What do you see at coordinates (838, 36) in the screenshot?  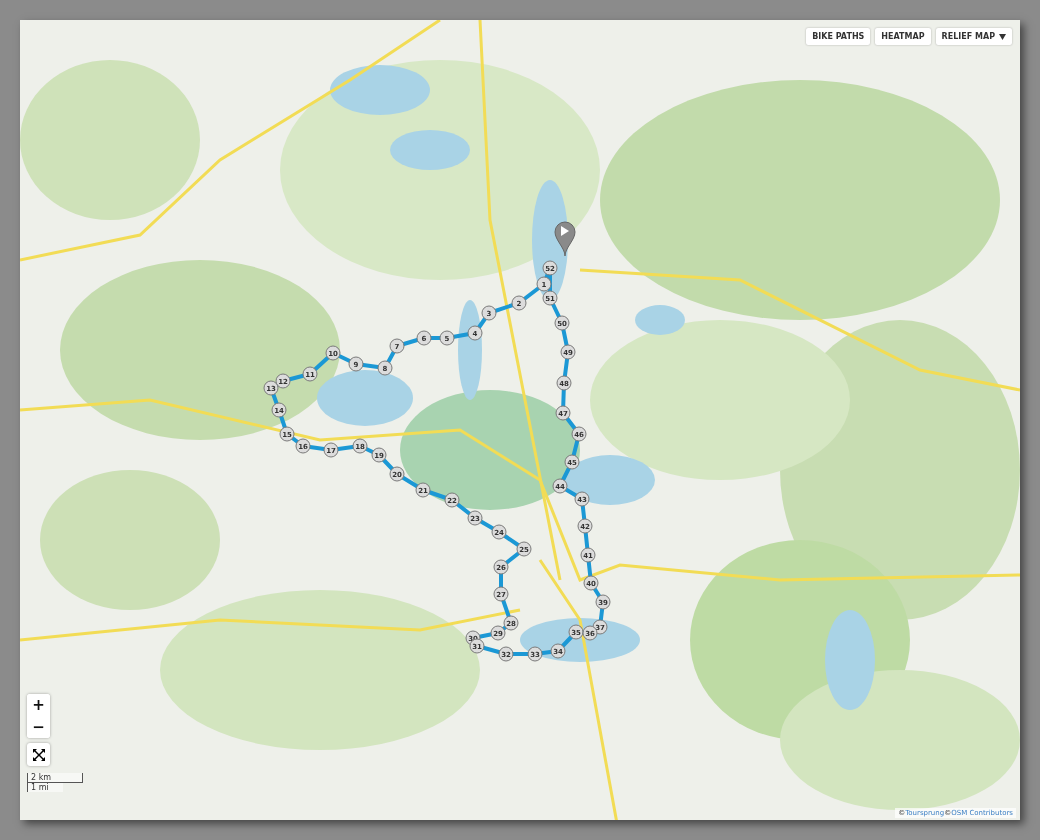 I see `map-layer-button: BIKE PATHS` at bounding box center [838, 36].